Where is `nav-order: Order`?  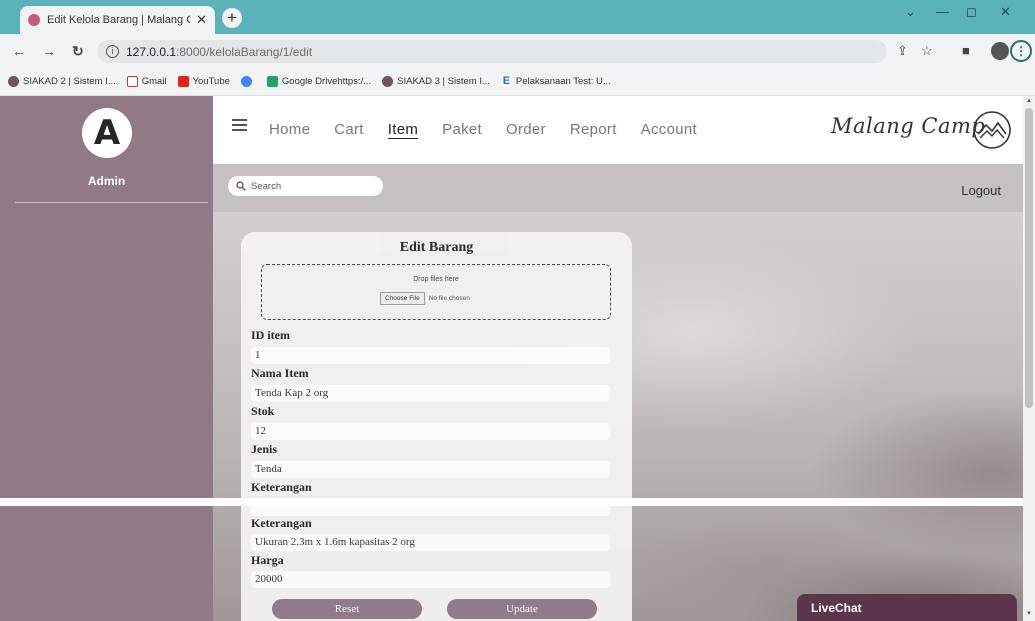 nav-order: Order is located at coordinates (526, 129).